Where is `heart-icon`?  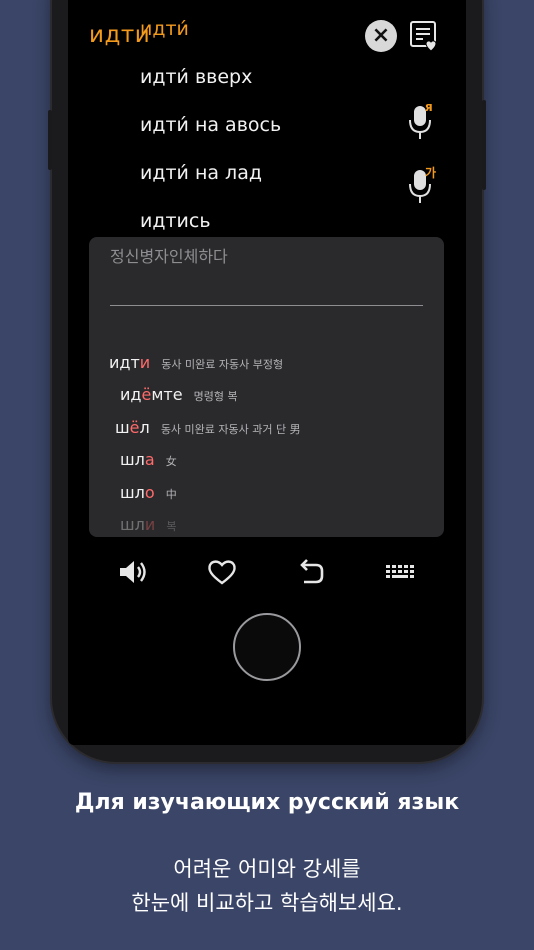
heart-icon is located at coordinates (222, 572).